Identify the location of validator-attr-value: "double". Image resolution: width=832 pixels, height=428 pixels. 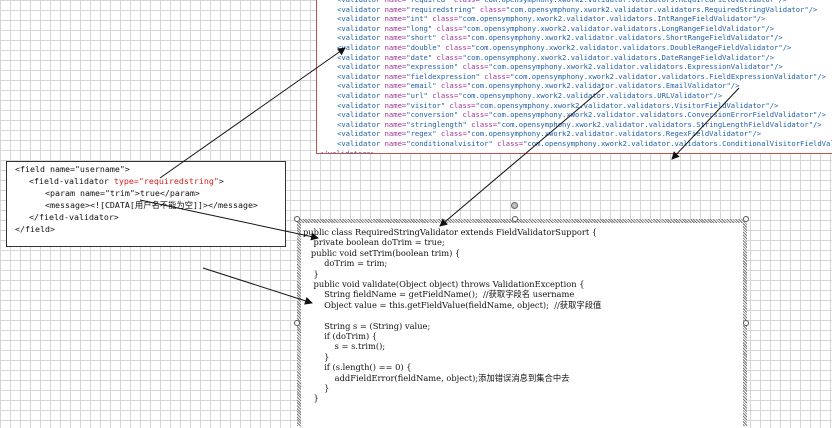
(423, 47).